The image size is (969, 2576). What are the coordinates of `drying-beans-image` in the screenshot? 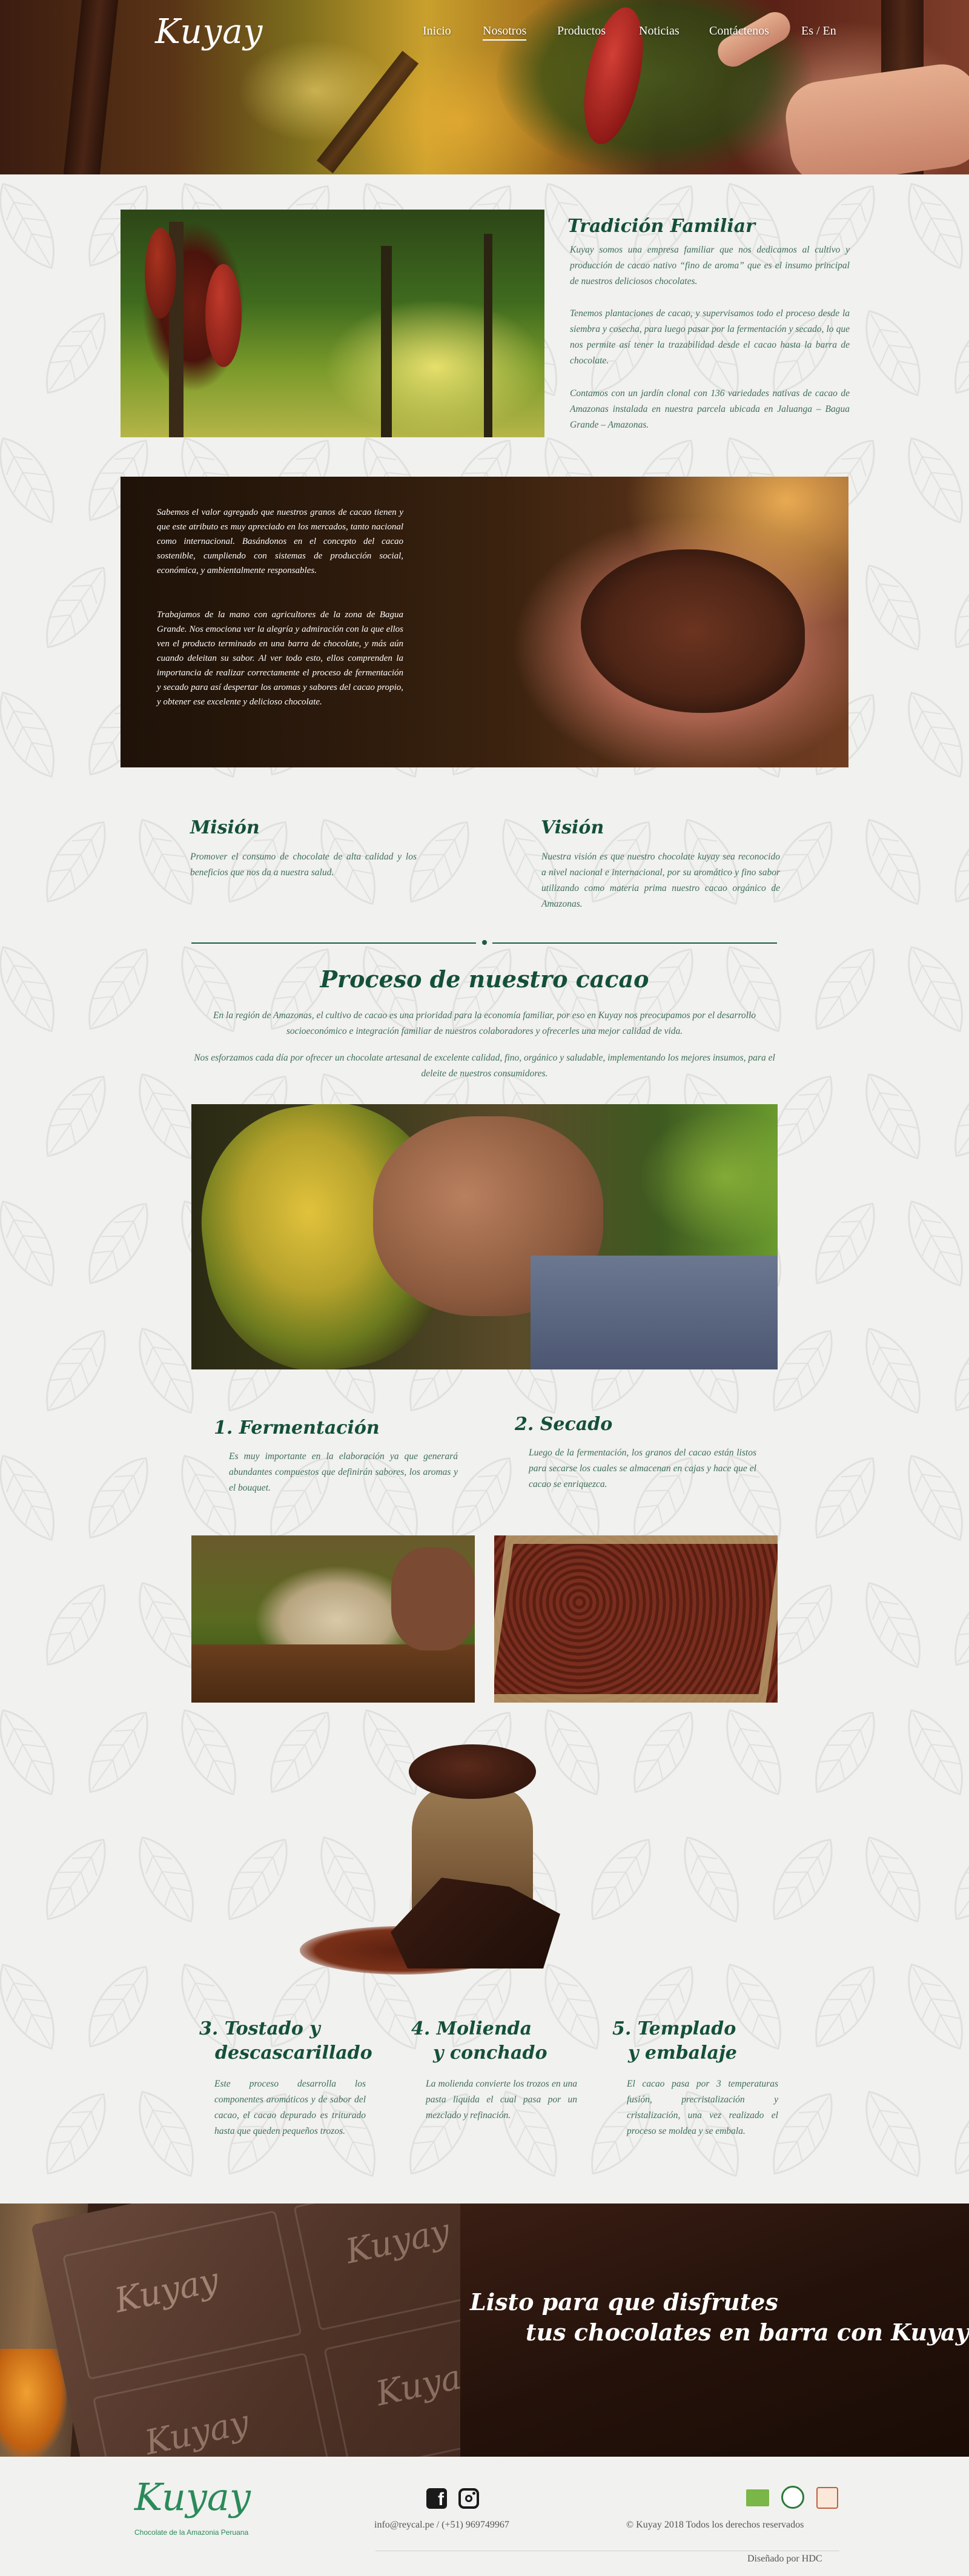 It's located at (636, 1619).